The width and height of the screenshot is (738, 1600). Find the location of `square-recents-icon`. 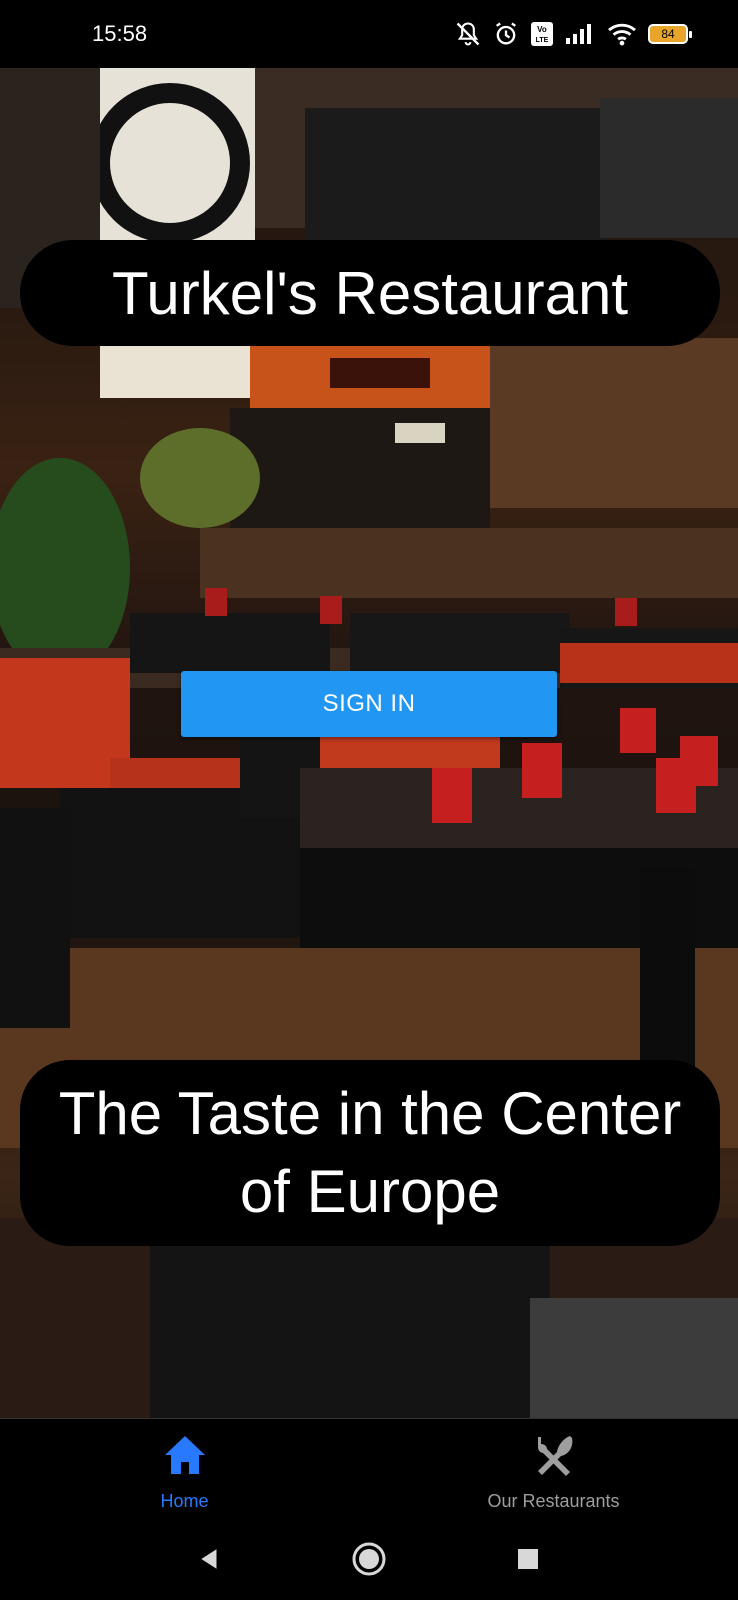

square-recents-icon is located at coordinates (528, 1559).